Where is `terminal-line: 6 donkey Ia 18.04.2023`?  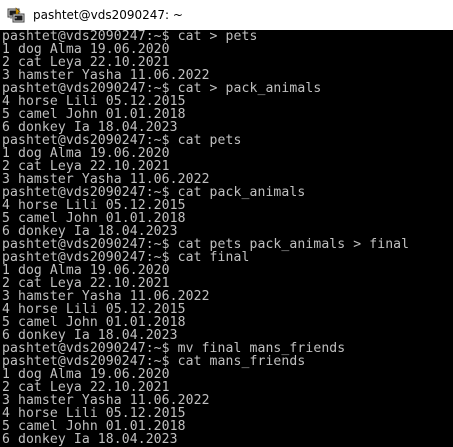
terminal-line: 6 donkey Ia 18.04.2023 is located at coordinates (90, 439).